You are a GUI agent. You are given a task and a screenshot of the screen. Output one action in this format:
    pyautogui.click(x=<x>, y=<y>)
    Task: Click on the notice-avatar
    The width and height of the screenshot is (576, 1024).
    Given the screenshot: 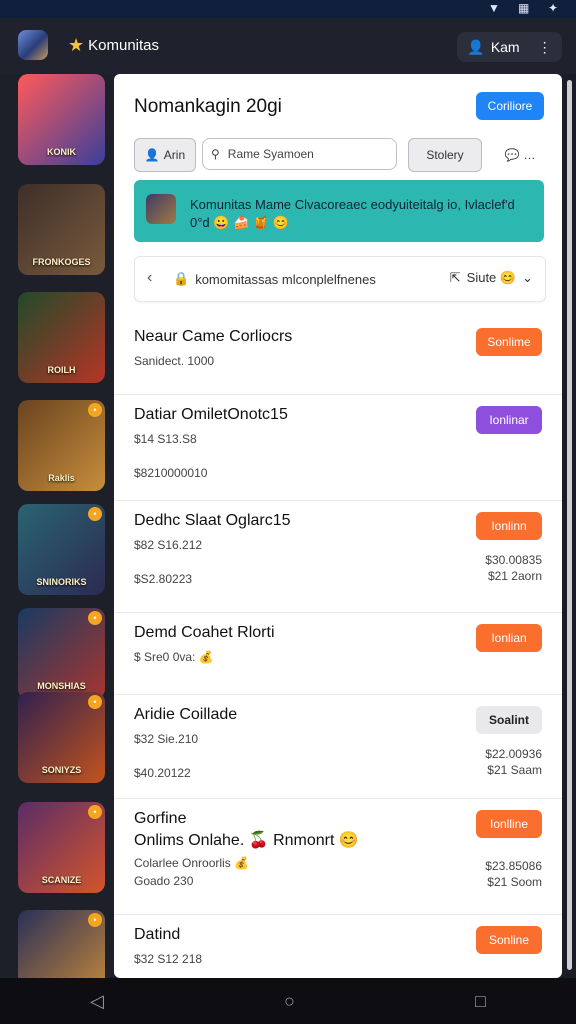 What is the action you would take?
    pyautogui.click(x=161, y=209)
    